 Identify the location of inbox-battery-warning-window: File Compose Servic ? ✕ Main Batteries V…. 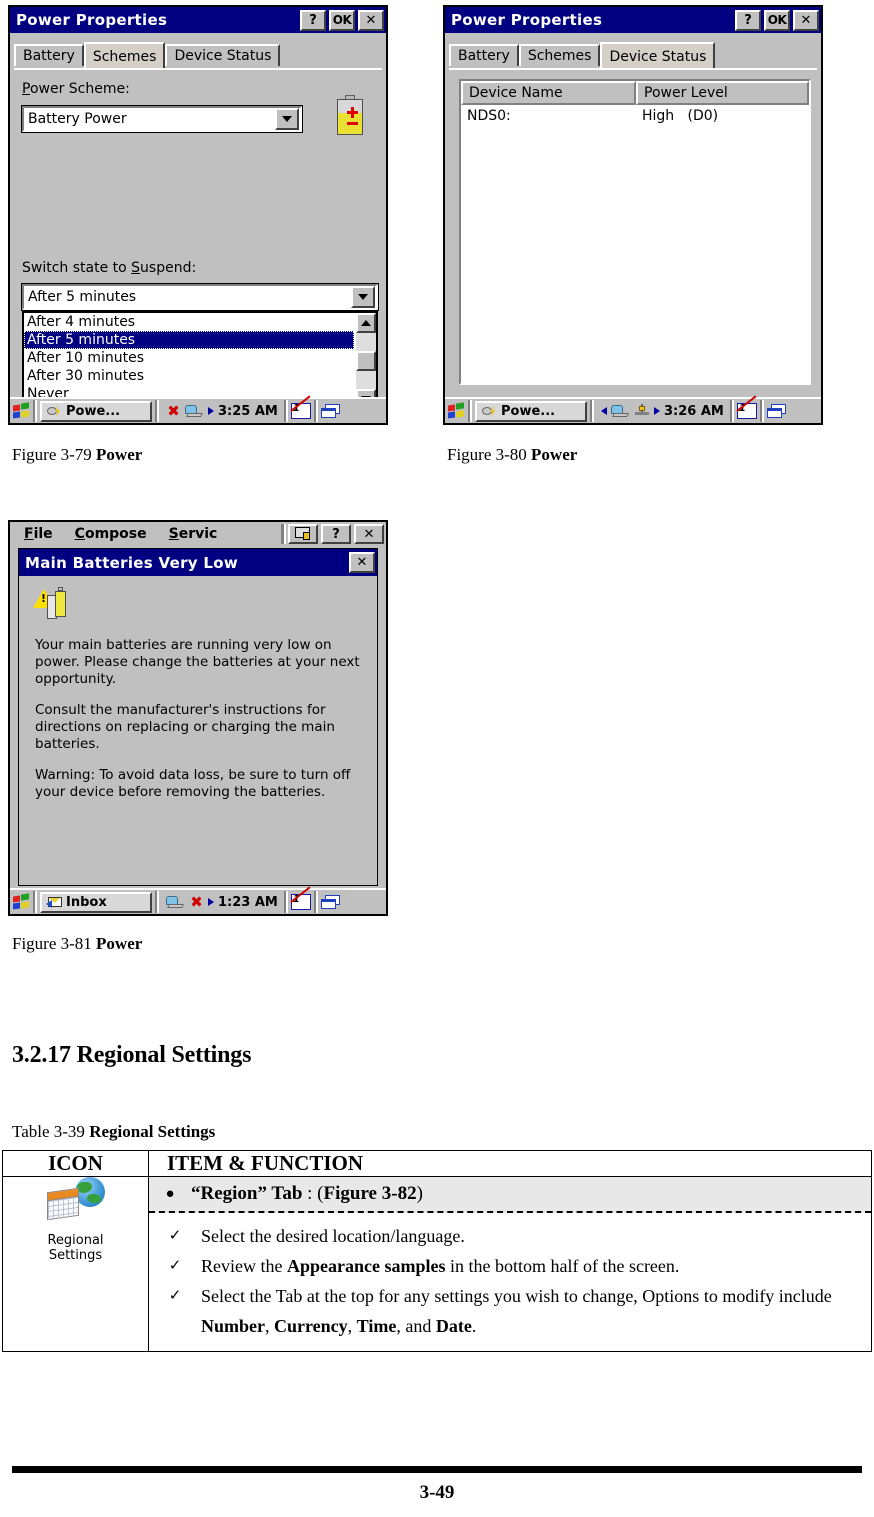
(198, 718).